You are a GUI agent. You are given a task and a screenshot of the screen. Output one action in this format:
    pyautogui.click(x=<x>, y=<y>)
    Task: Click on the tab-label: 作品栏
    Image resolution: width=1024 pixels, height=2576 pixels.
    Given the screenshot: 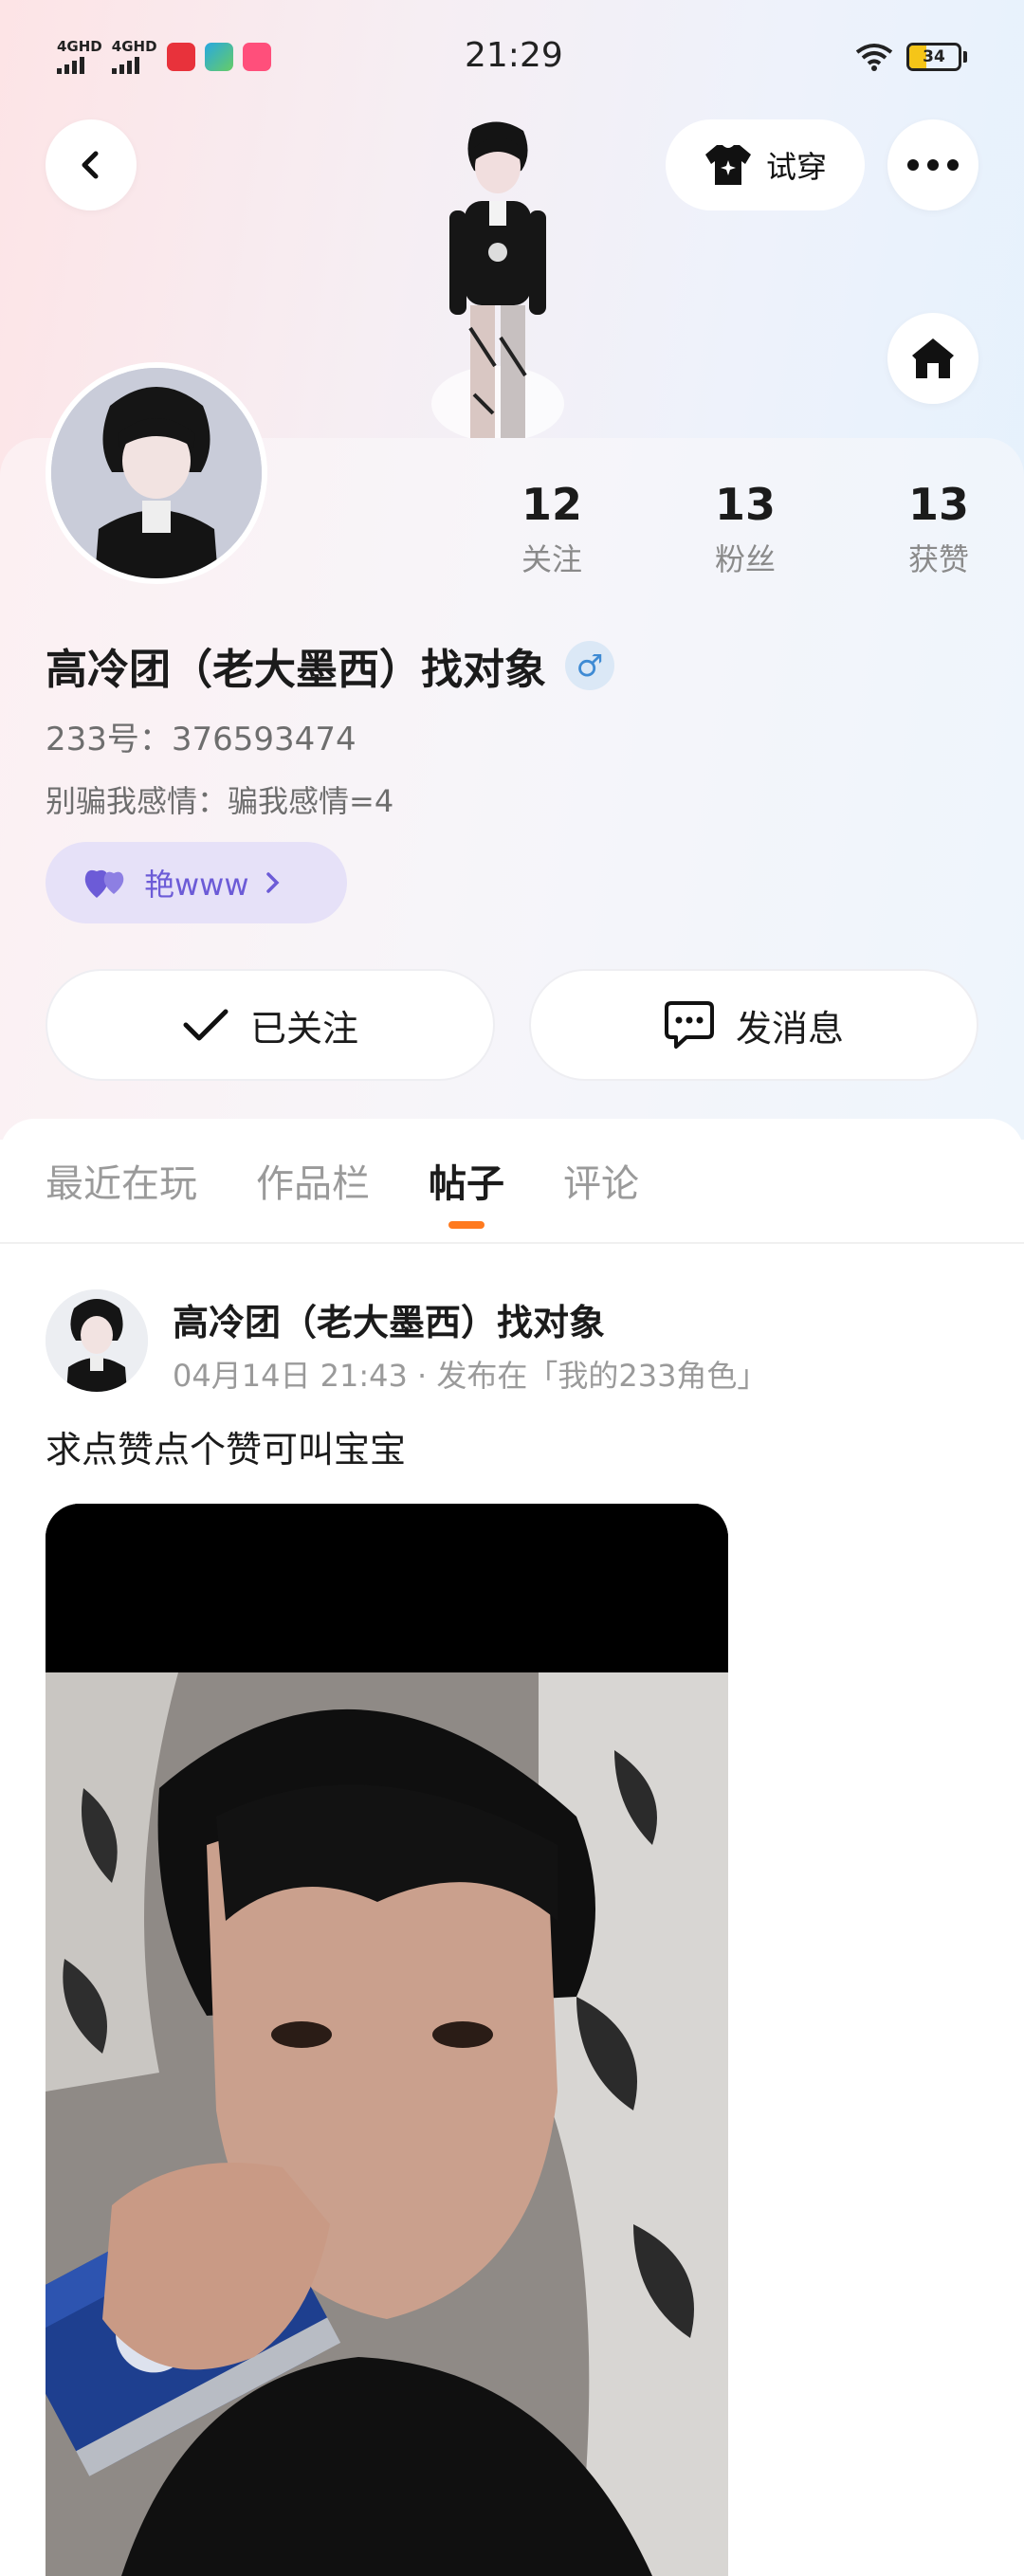 What is the action you would take?
    pyautogui.click(x=313, y=1184)
    